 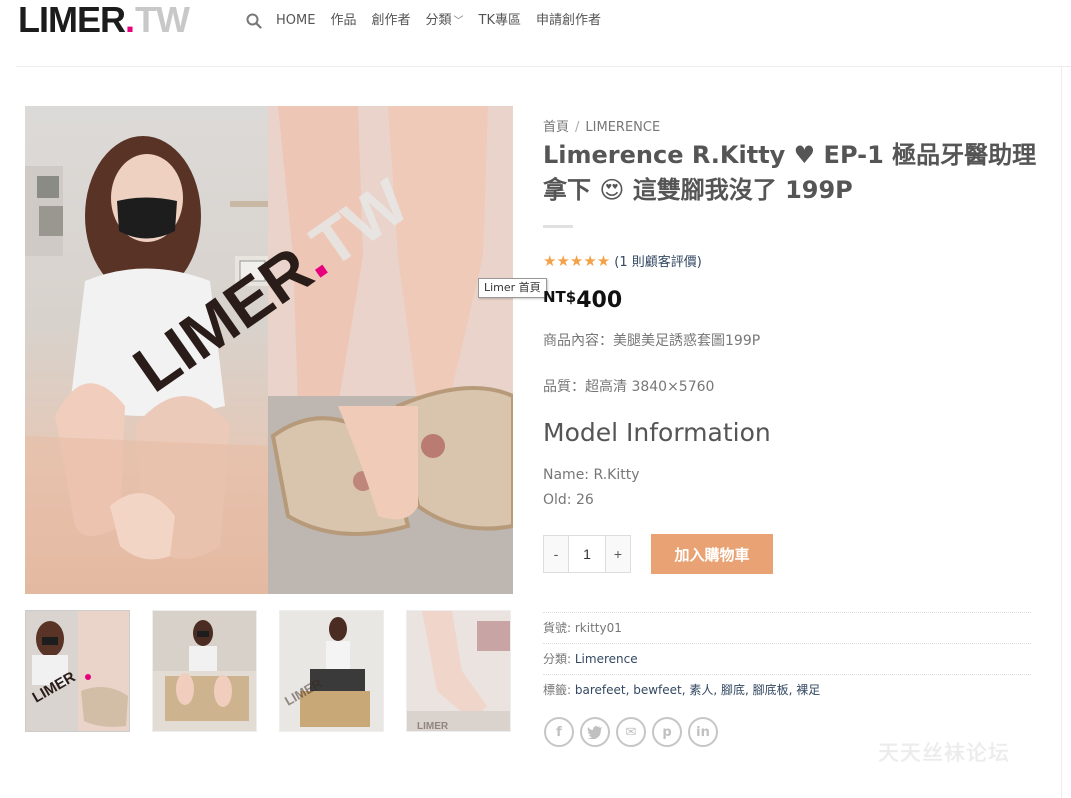 I want to click on category-link: Limerence, so click(x=606, y=659).